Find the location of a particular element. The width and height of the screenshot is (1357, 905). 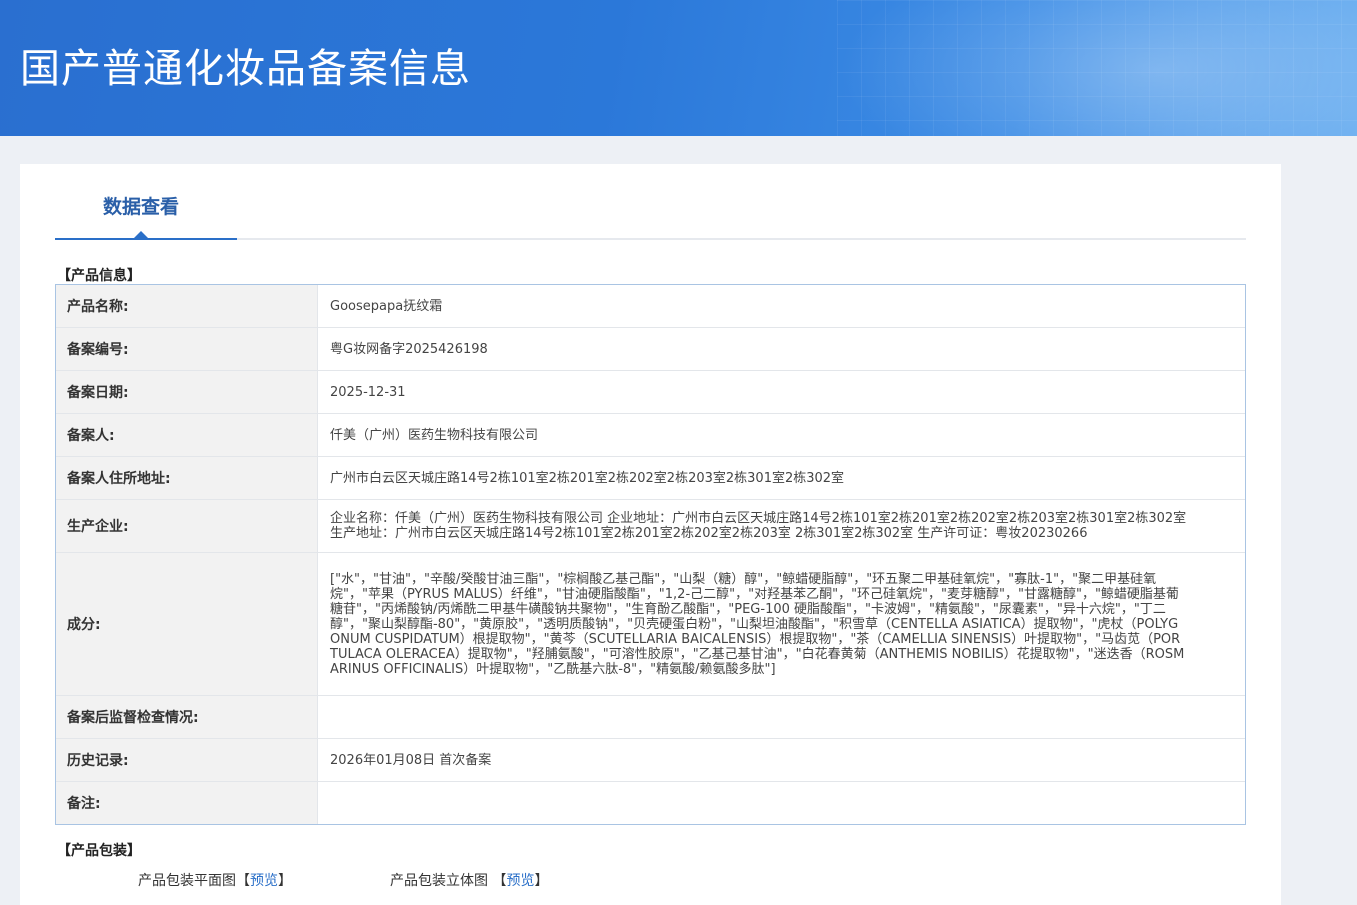

row-label: 历史记录: is located at coordinates (187, 760).